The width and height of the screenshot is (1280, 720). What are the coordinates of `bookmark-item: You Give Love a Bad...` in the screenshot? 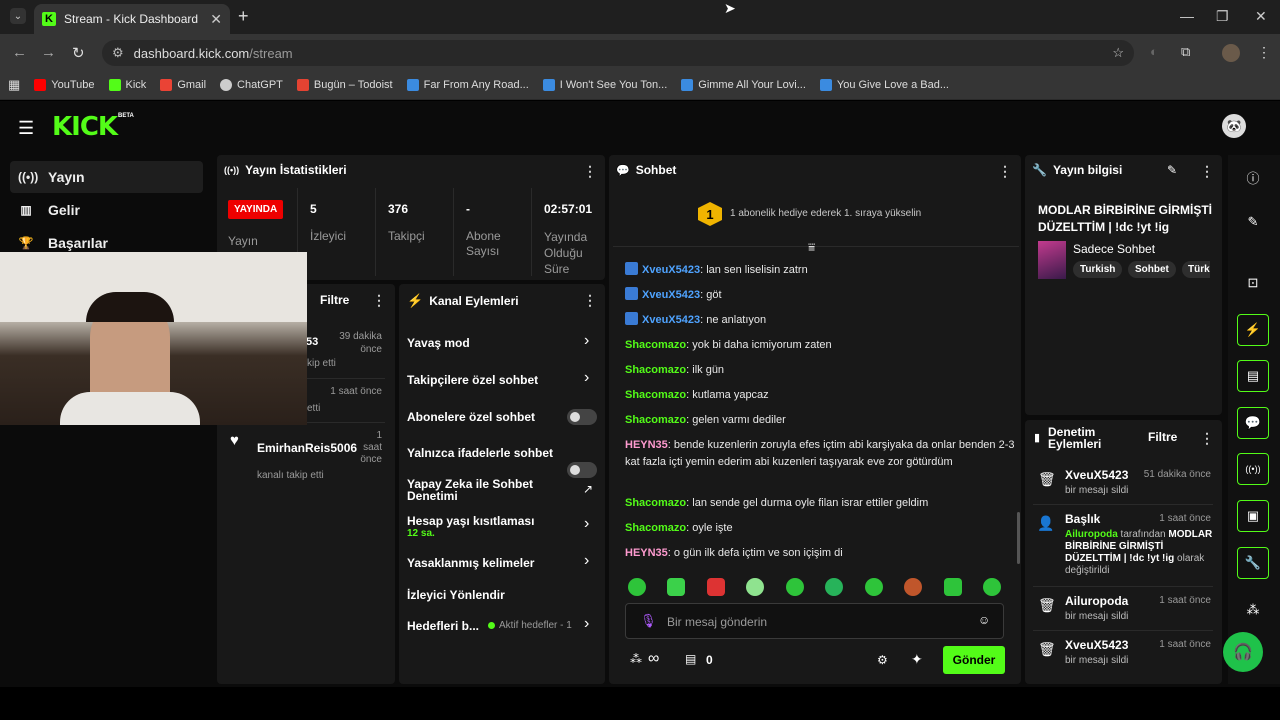 It's located at (884, 84).